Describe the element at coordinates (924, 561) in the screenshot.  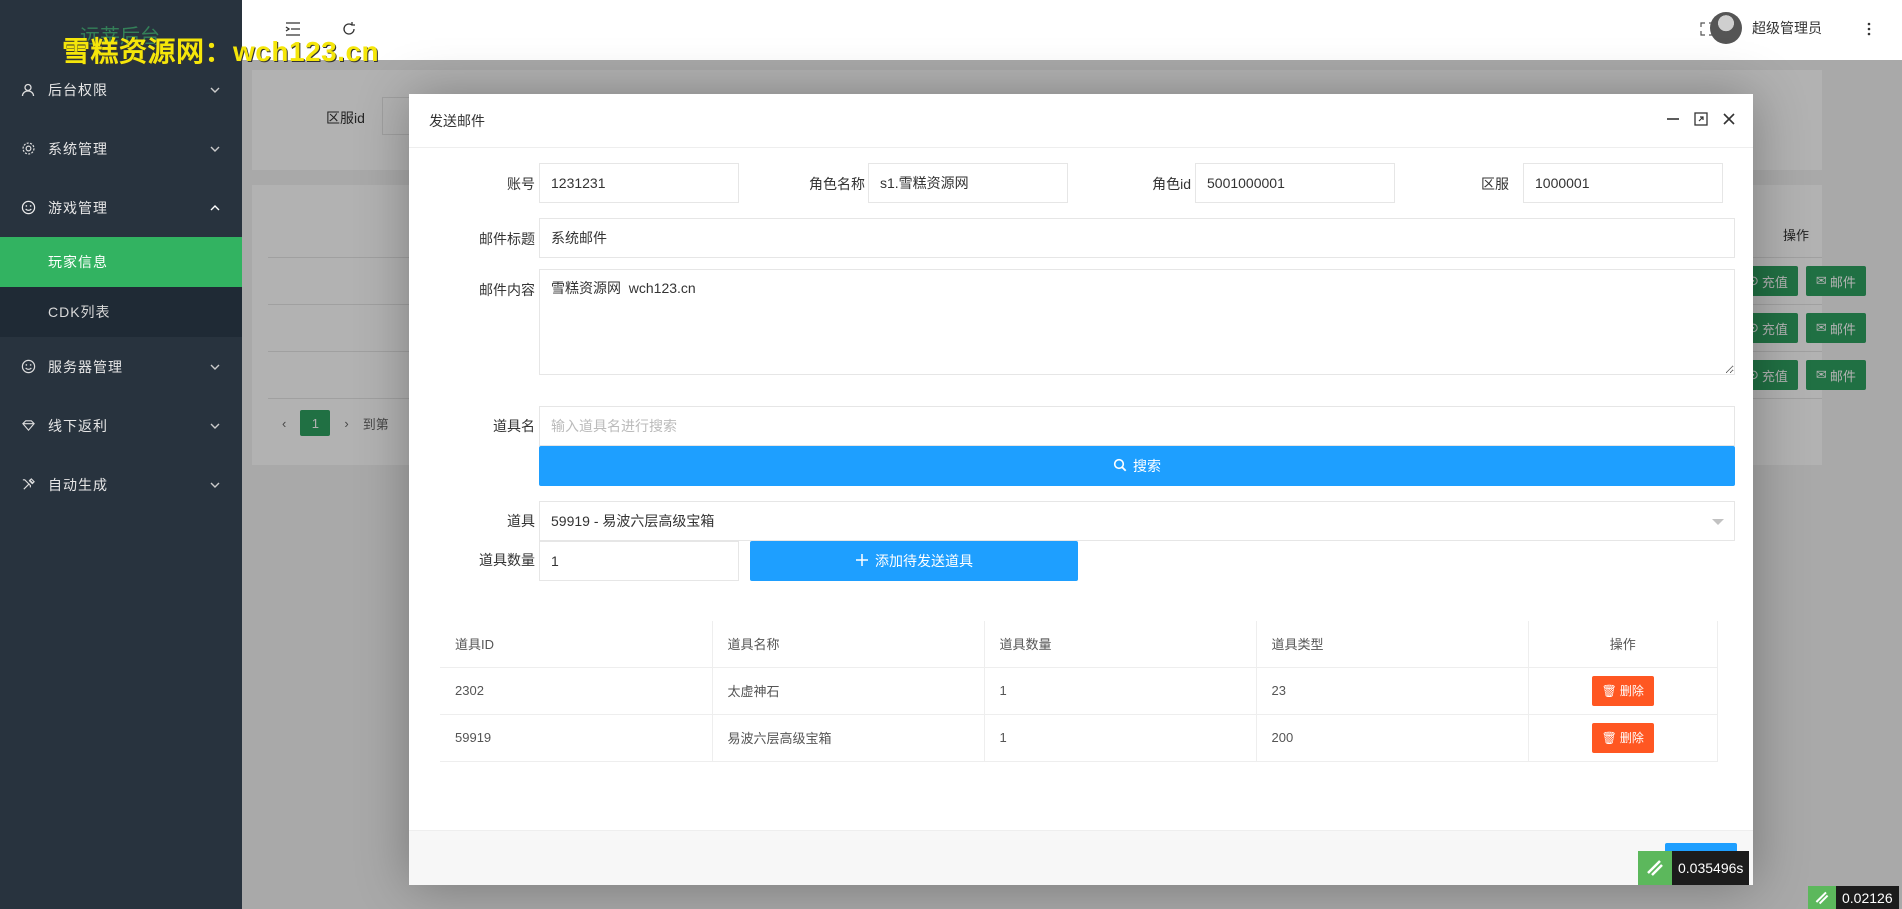
I see `add-item-button-label: 添加待发送道具` at that location.